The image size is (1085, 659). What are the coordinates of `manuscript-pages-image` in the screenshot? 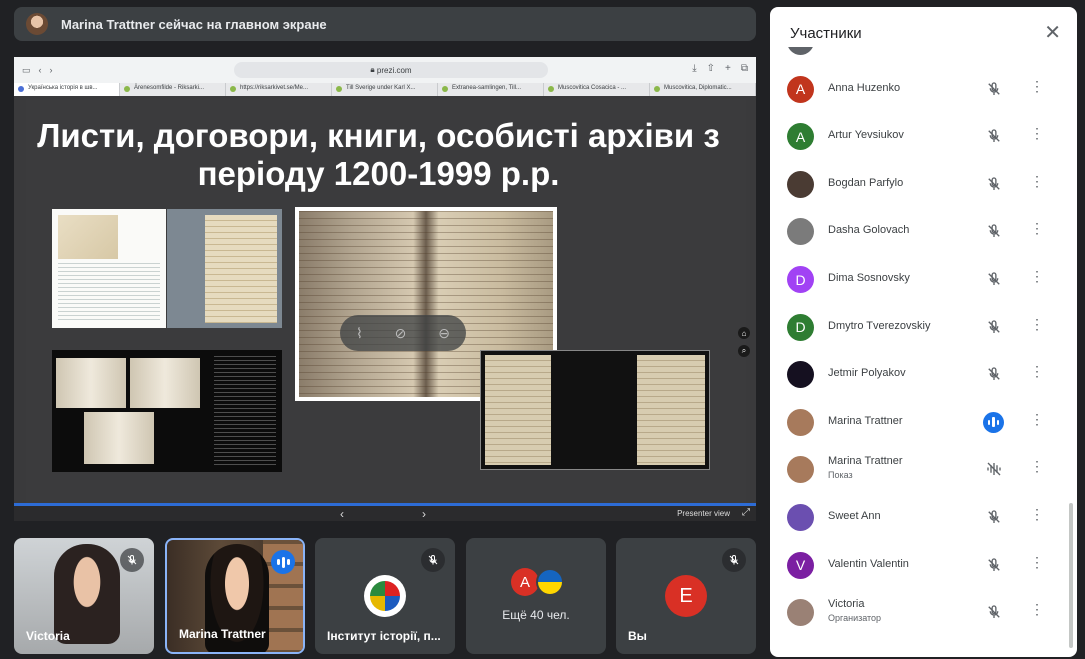 It's located at (595, 410).